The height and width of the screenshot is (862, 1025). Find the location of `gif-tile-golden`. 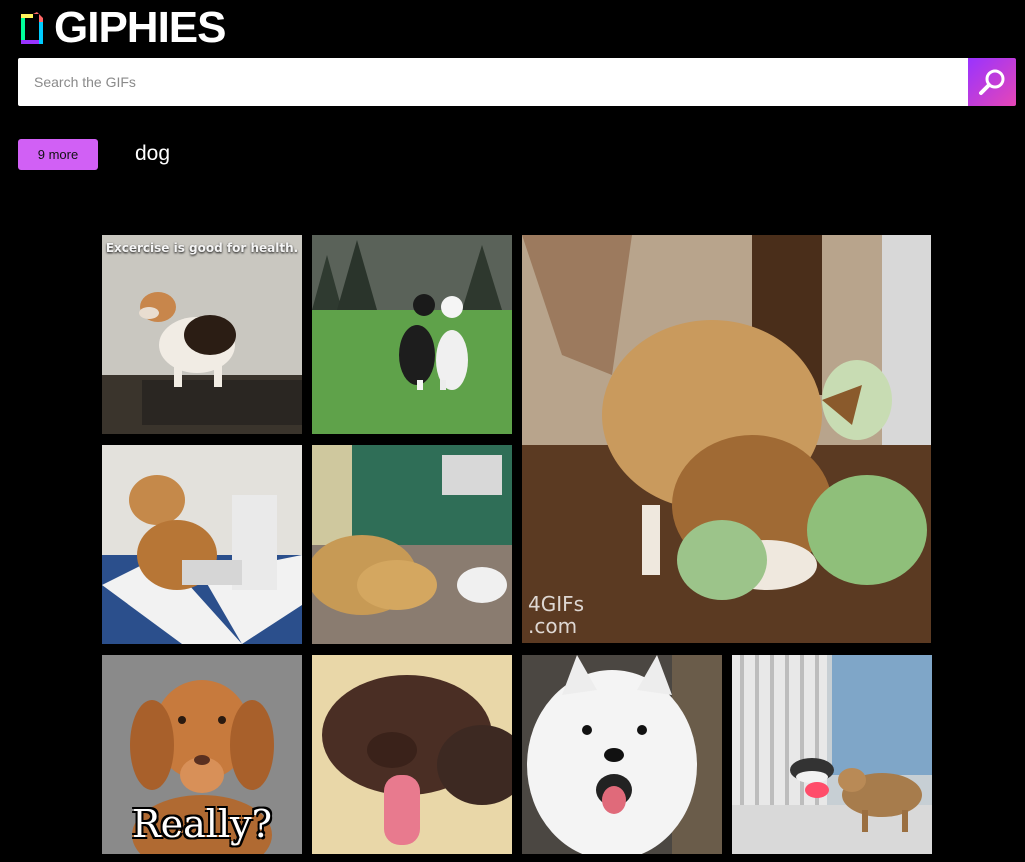

gif-tile-golden is located at coordinates (412, 544).